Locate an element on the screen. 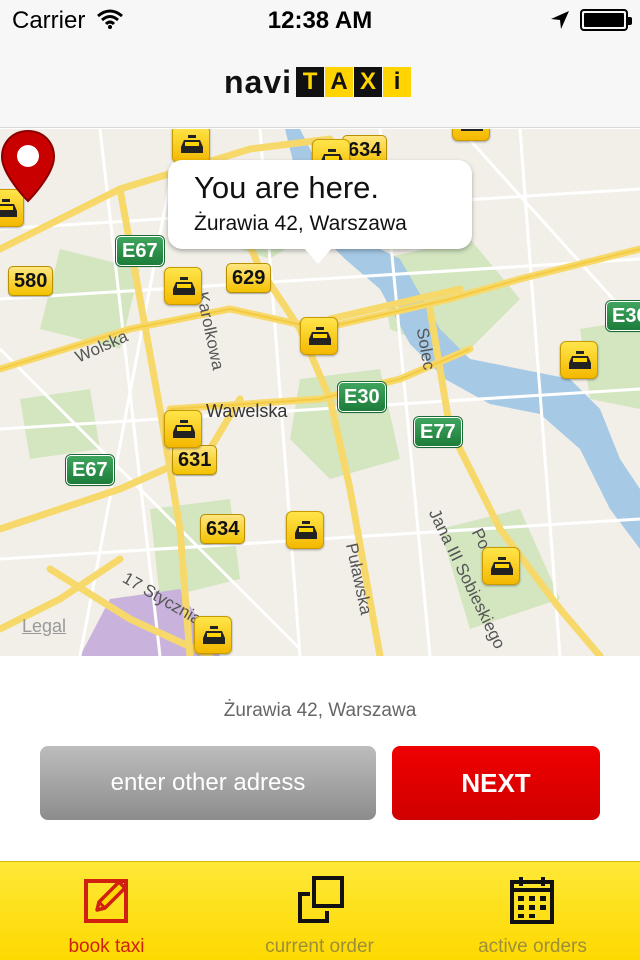 The height and width of the screenshot is (960, 640). logo-taxi-letters: T A X i is located at coordinates (354, 82).